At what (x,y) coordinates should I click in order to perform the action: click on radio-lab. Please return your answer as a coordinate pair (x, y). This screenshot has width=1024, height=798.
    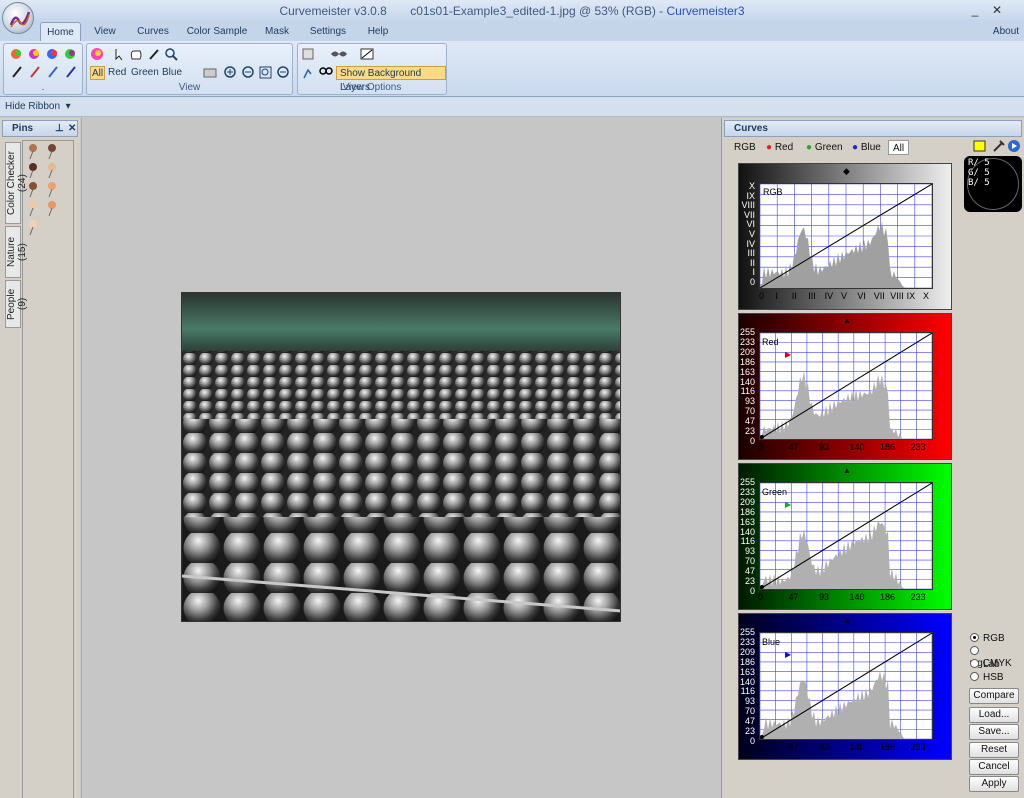
    Looking at the image, I should click on (974, 663).